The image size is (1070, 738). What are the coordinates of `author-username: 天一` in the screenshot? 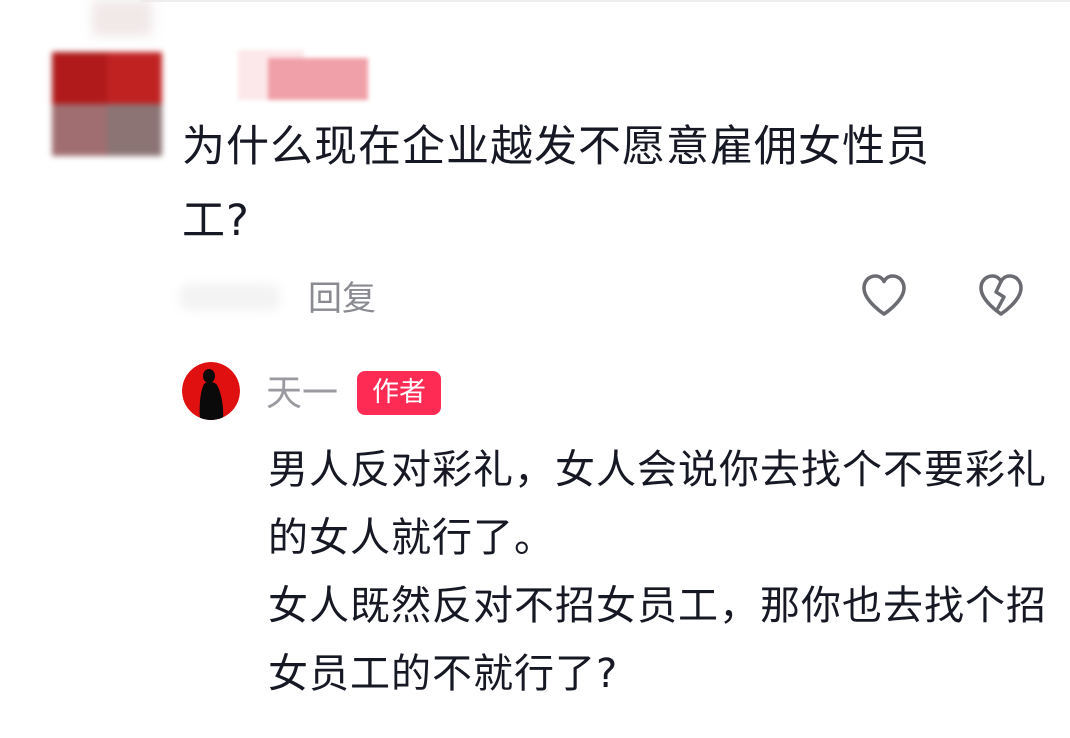 It's located at (302, 394).